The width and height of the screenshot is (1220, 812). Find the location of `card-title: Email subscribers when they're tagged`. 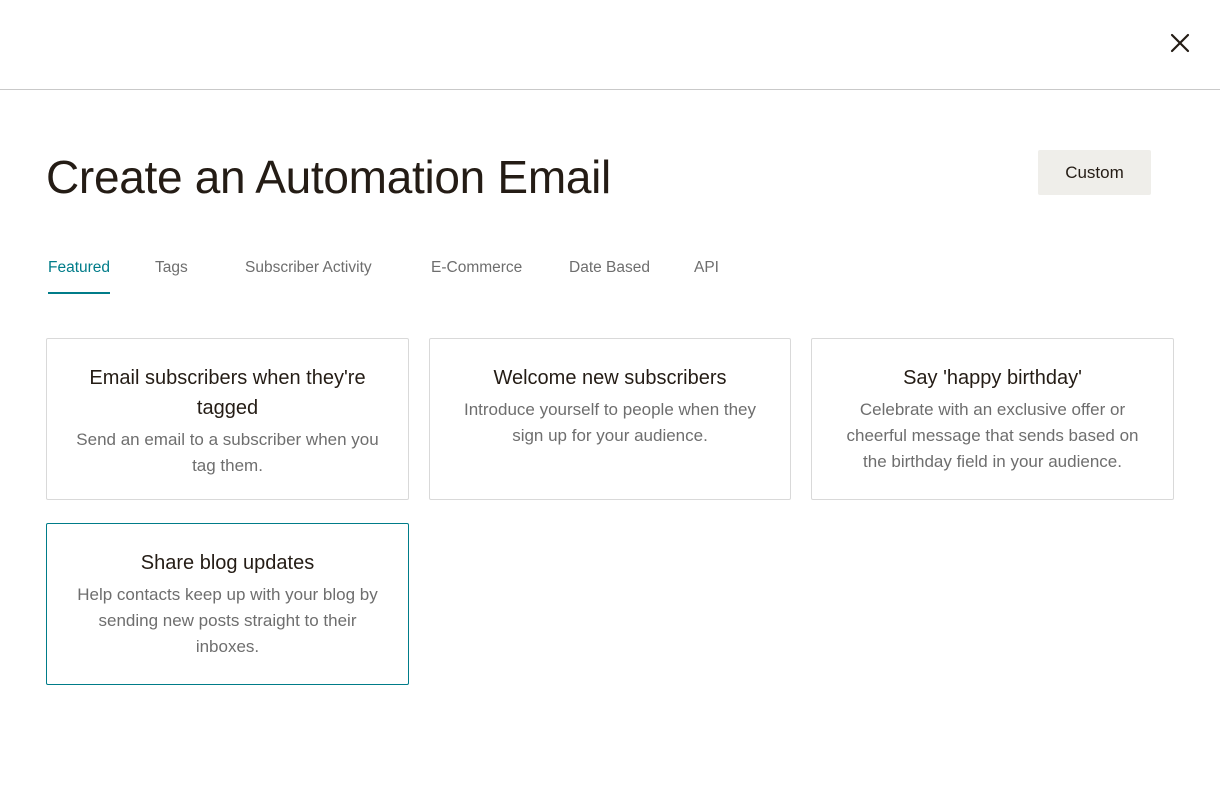

card-title: Email subscribers when they're tagged is located at coordinates (227, 393).